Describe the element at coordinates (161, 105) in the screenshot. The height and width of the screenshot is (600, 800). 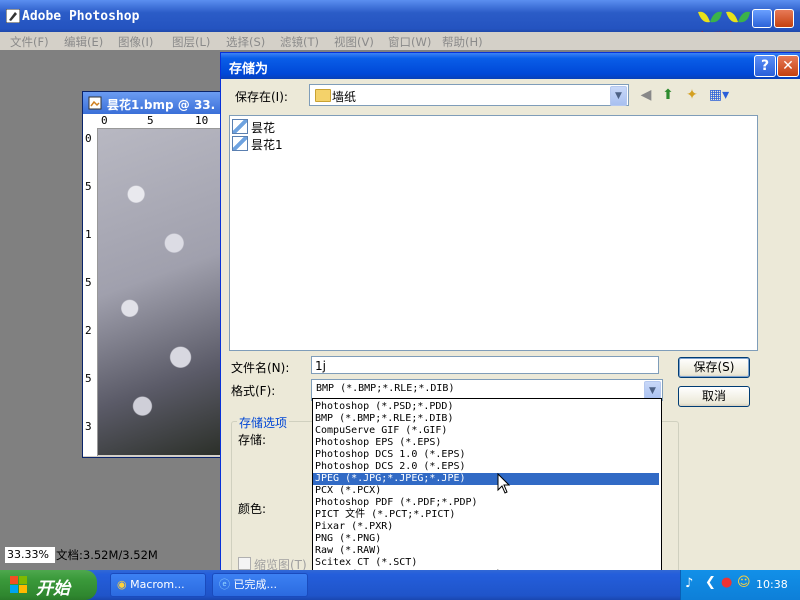
I see `document-title: 昙花1.bmp @ 33.` at that location.